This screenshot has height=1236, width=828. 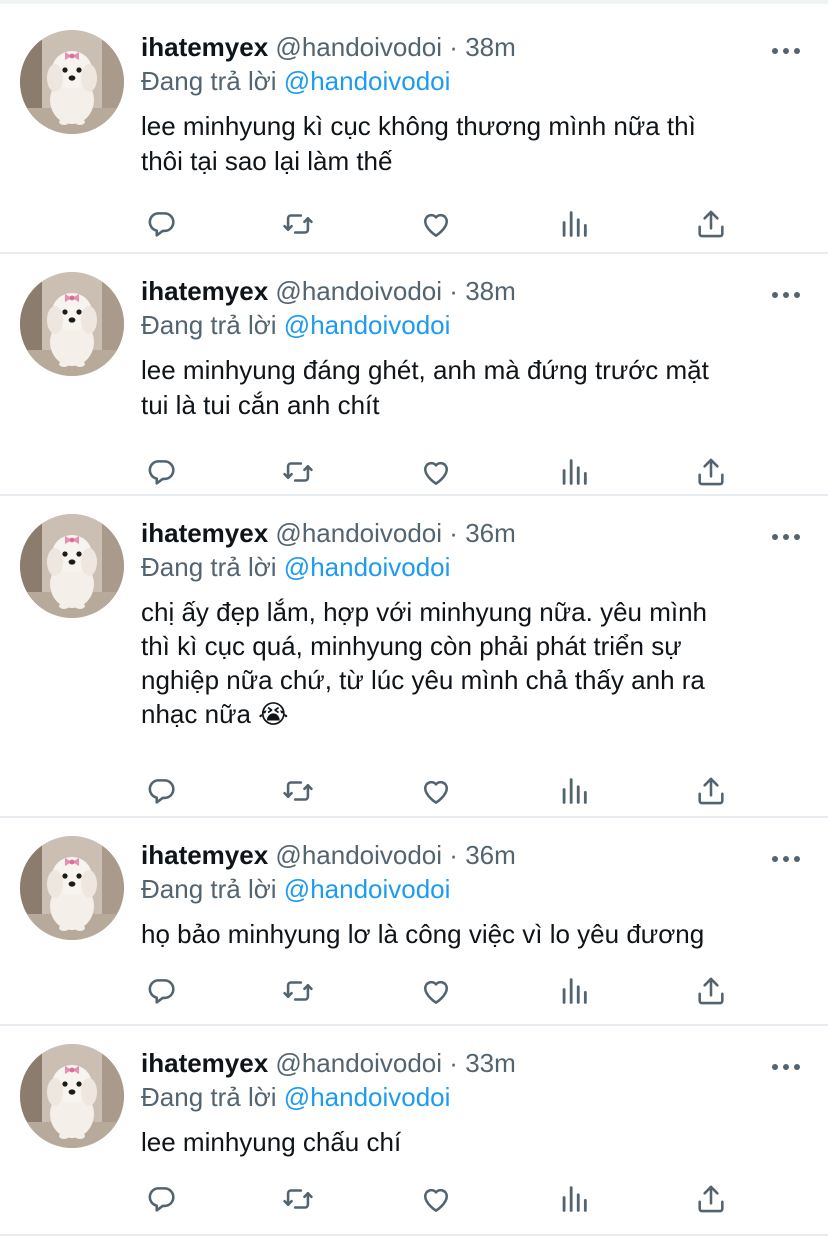 I want to click on tweet-text: lee minhyung chấu chí, so click(x=474, y=1142).